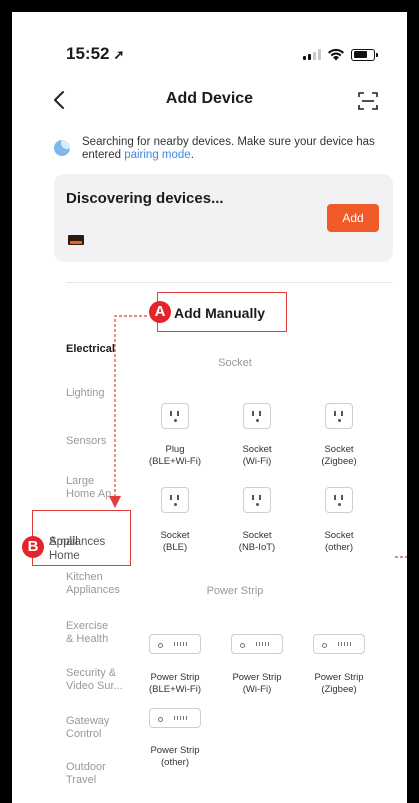  Describe the element at coordinates (33, 547) in the screenshot. I see `callout-badge-b: B` at that location.